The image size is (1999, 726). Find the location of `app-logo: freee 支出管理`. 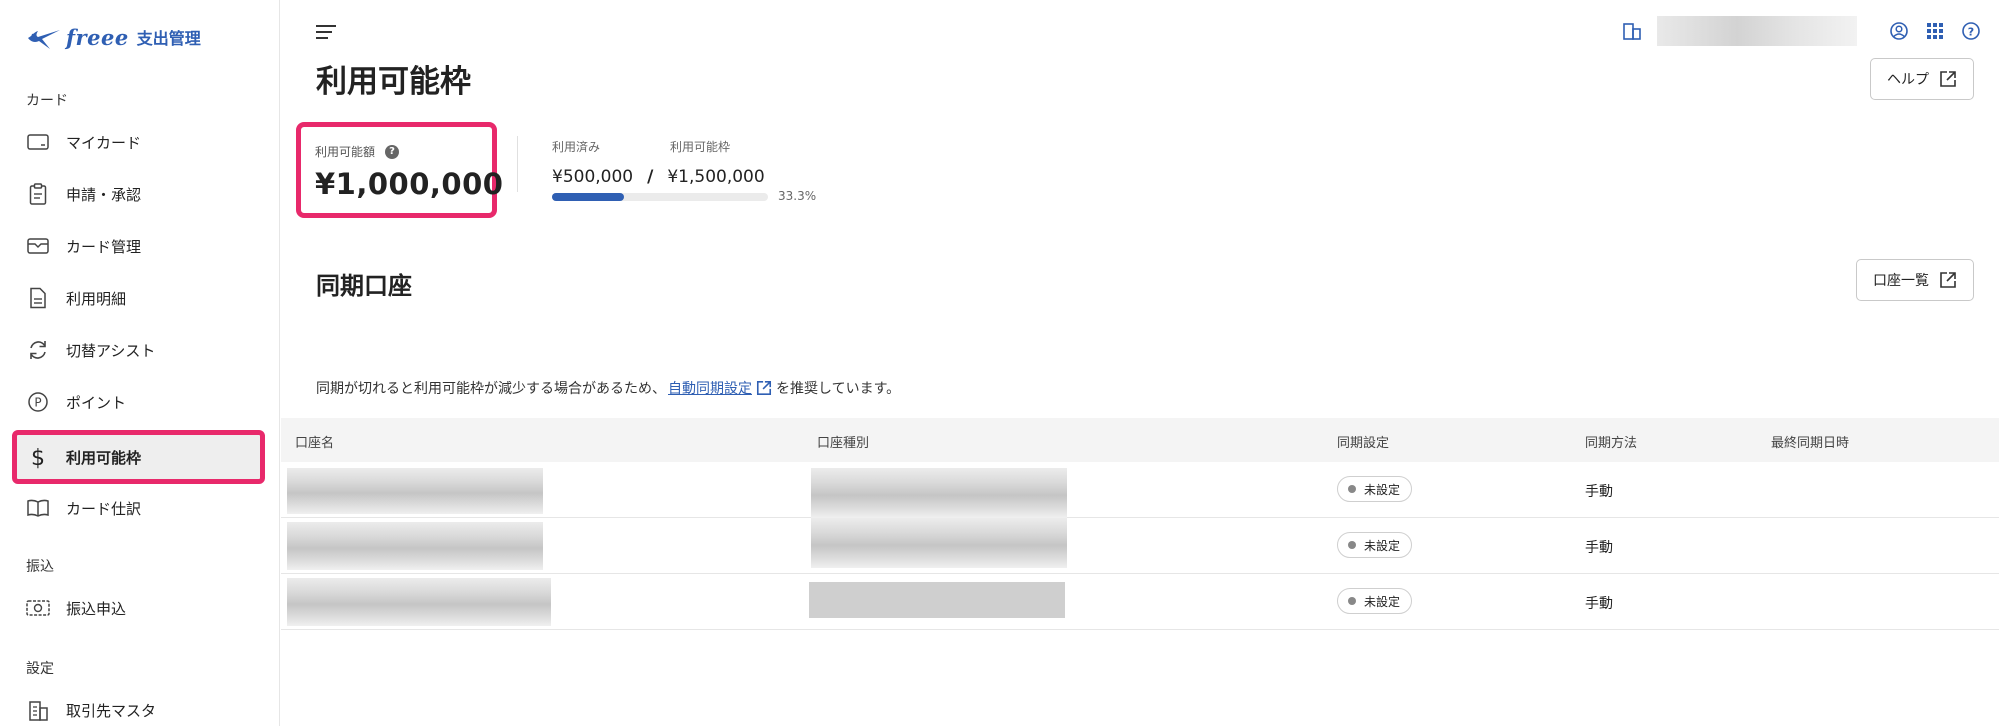

app-logo: freee 支出管理 is located at coordinates (113, 37).